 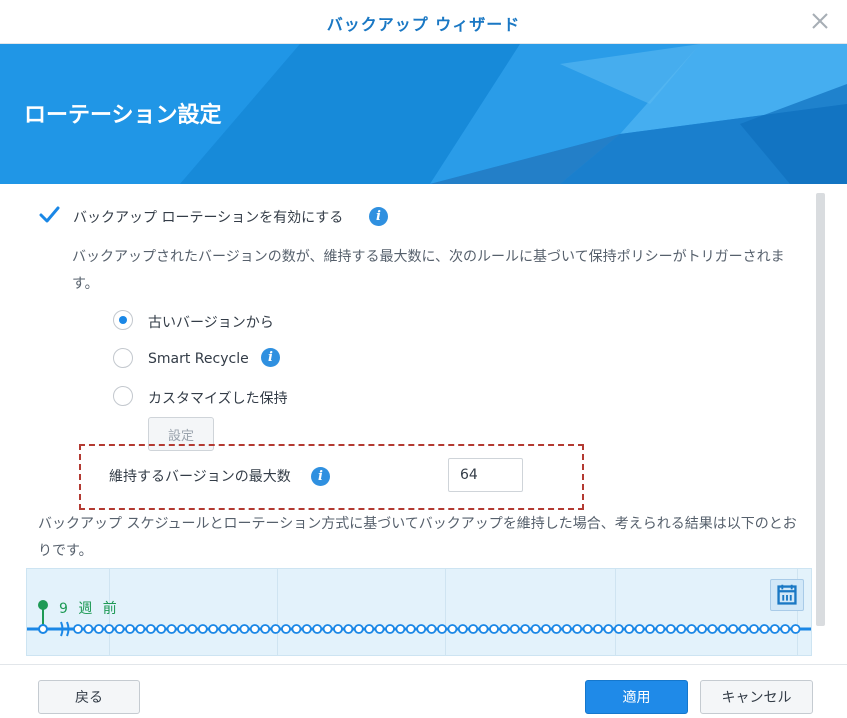 I want to click on window-title: バックアップ ウィザード, so click(x=423, y=24).